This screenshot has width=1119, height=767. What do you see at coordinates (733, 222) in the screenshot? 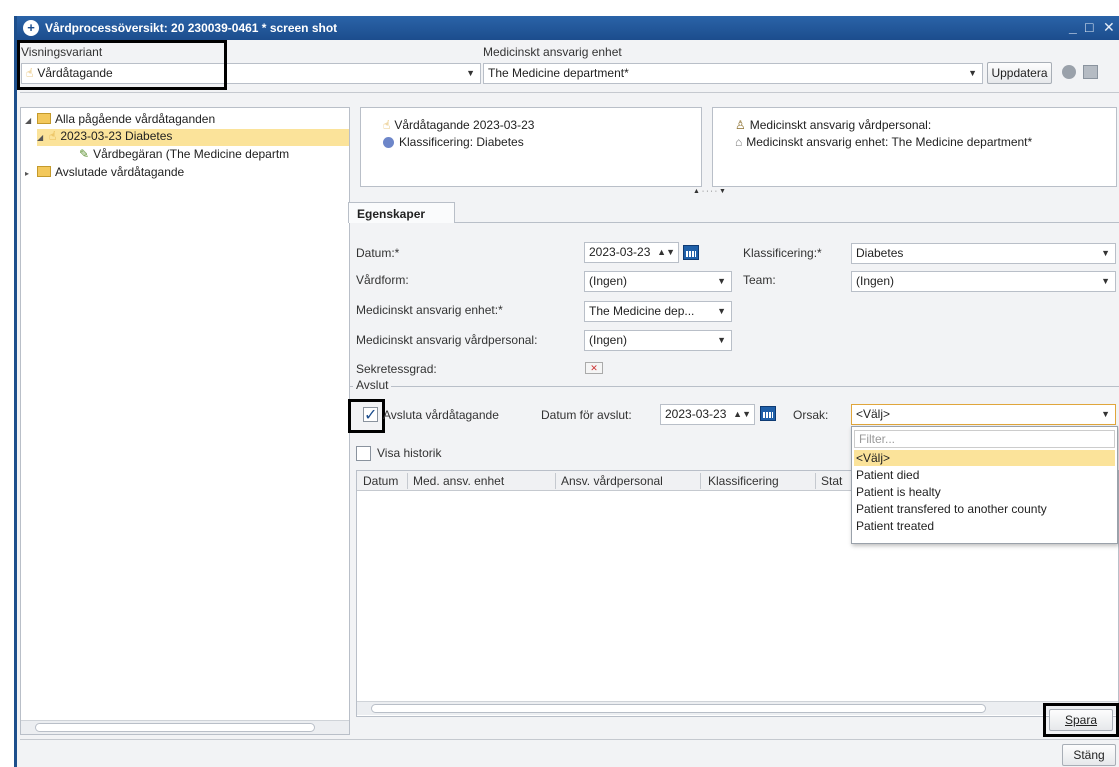
I see `tab-baseline` at bounding box center [733, 222].